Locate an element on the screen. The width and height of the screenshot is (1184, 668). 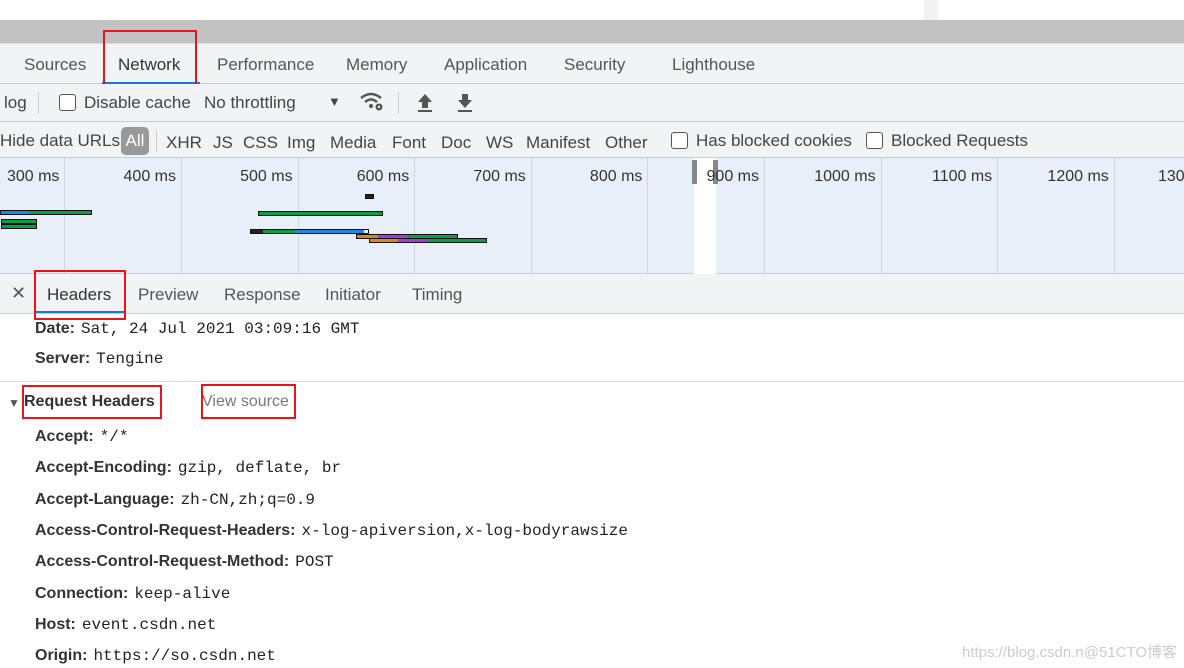
upload-icon is located at coordinates (425, 105).